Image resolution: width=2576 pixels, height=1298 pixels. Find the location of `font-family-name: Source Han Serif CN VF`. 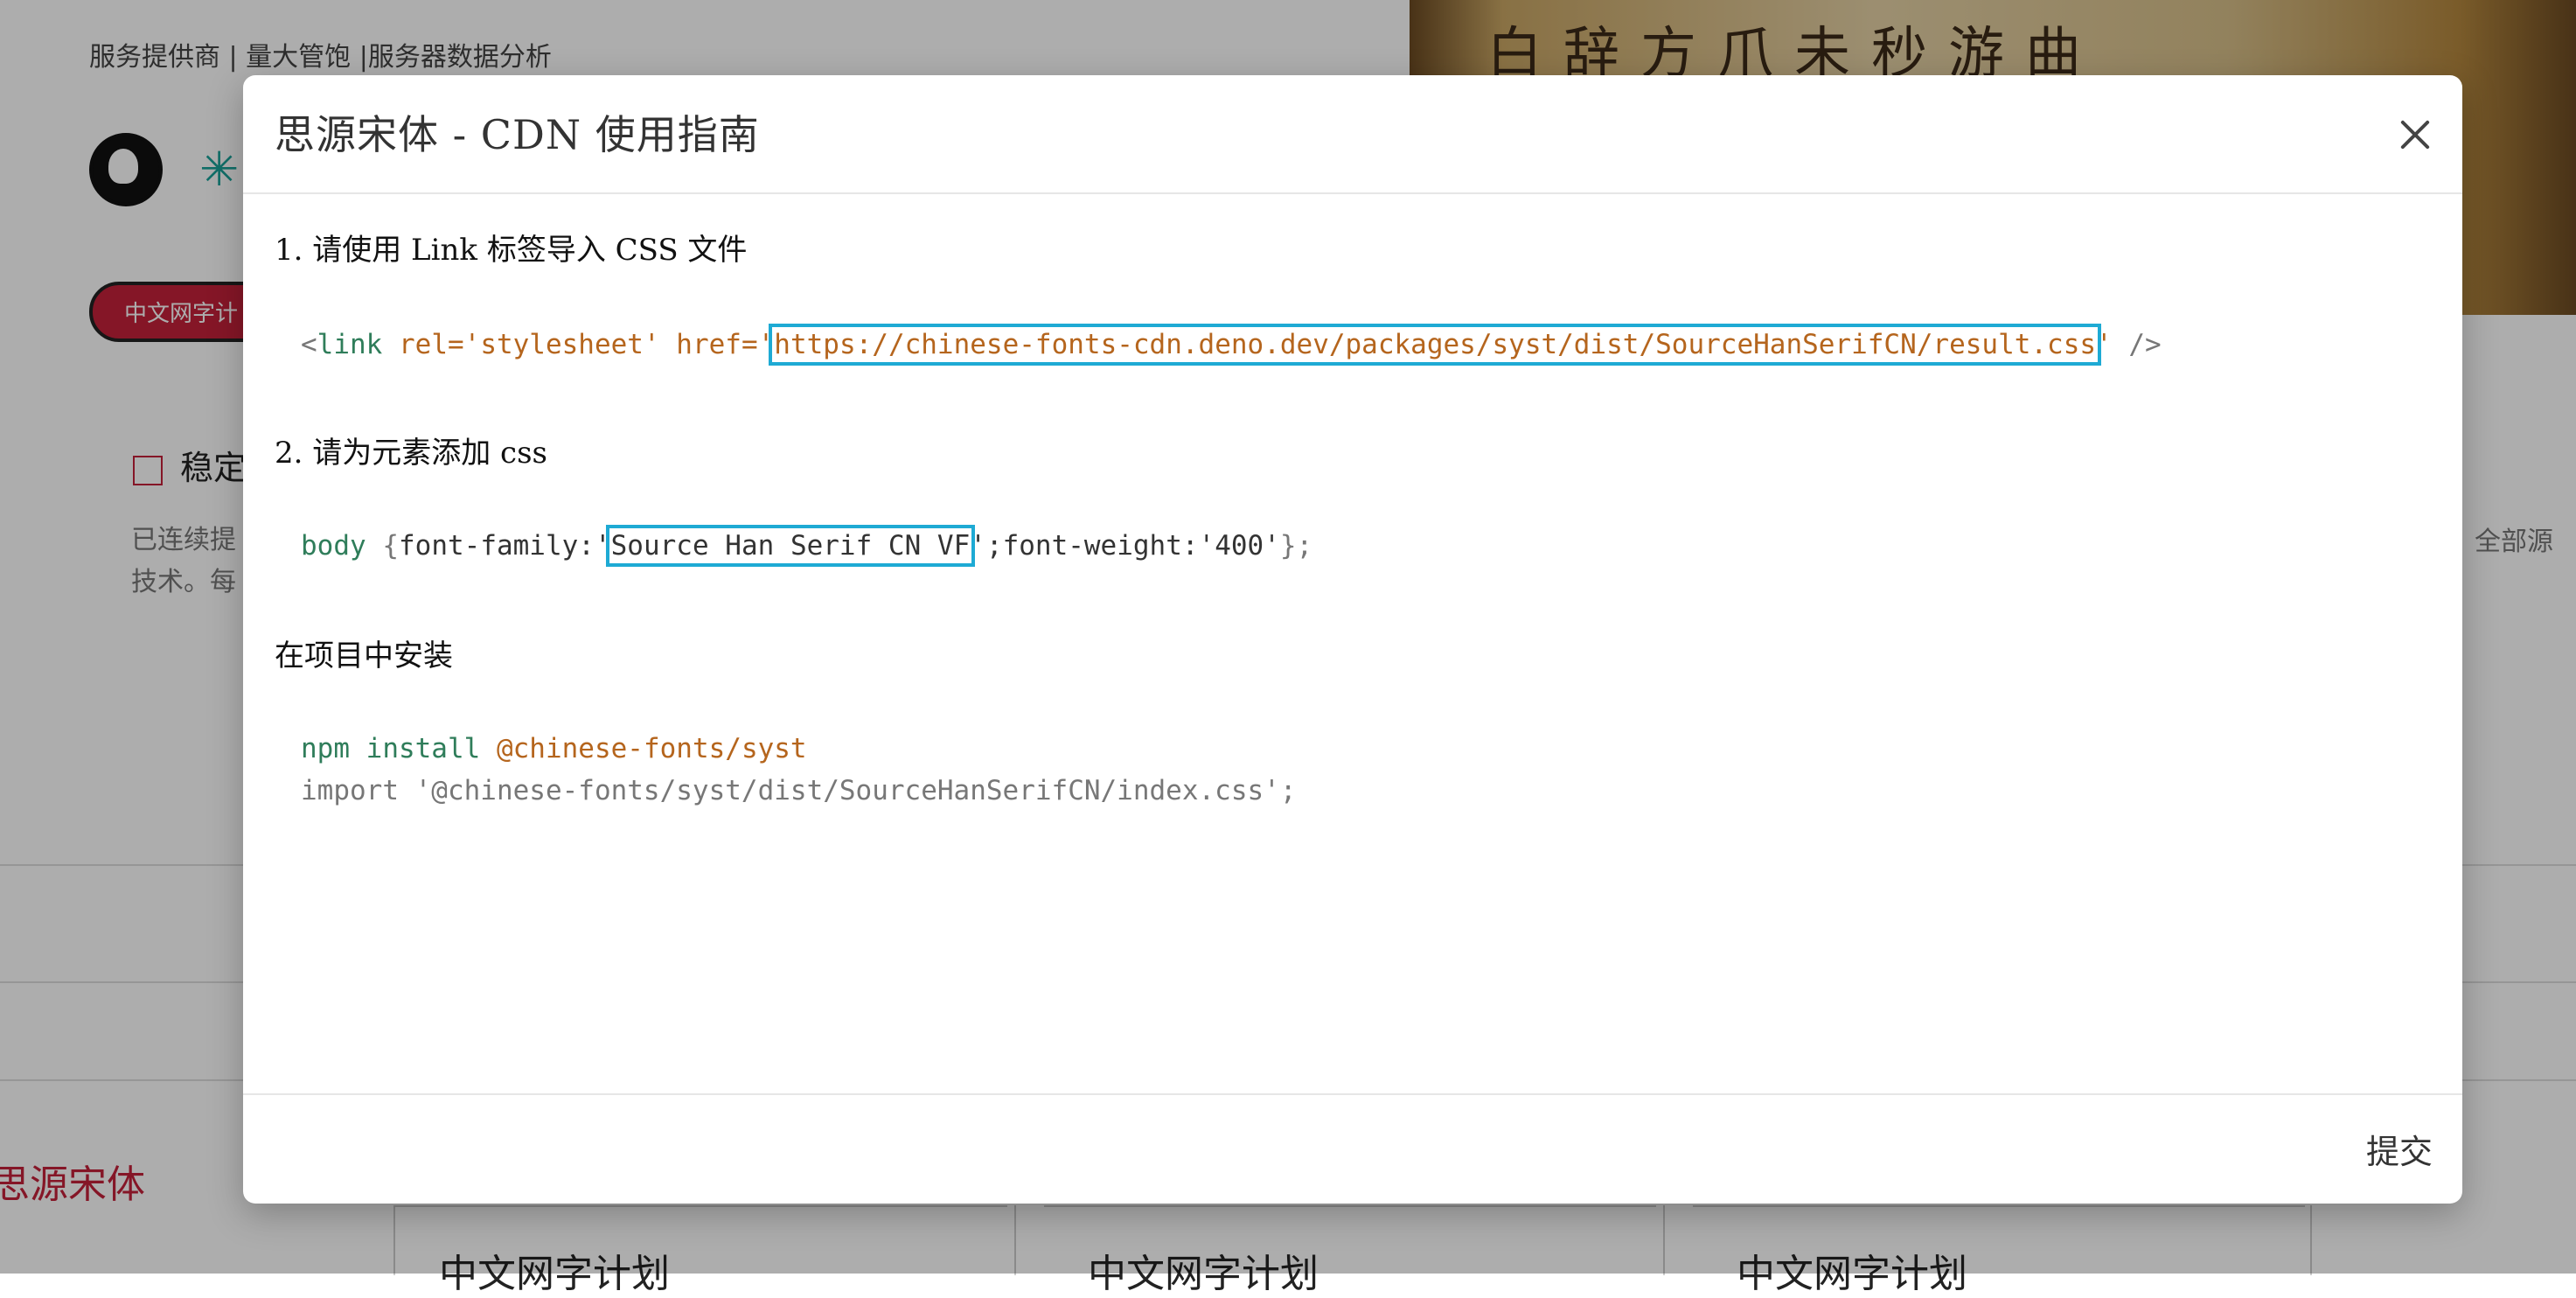

font-family-name: Source Han Serif CN VF is located at coordinates (790, 546).